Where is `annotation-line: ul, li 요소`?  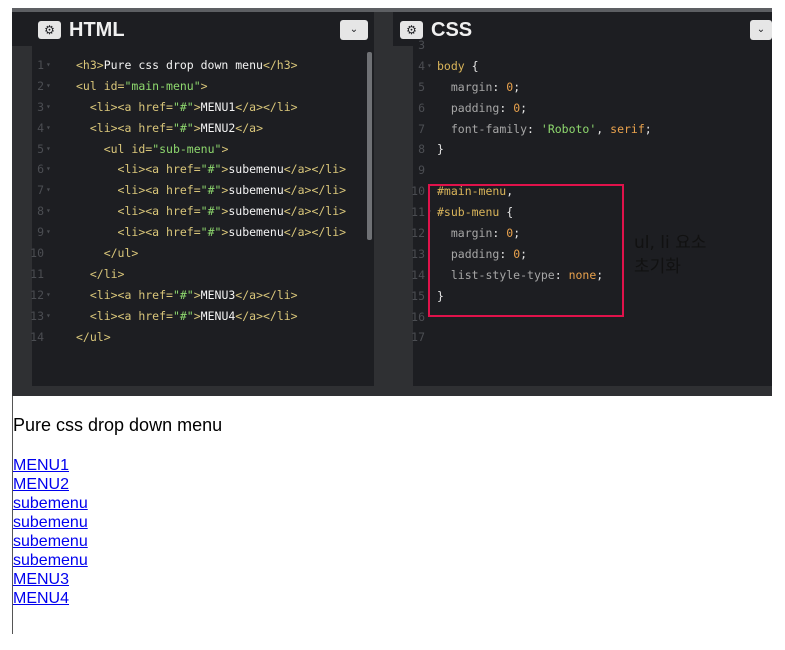
annotation-line: ul, li 요소 is located at coordinates (670, 243).